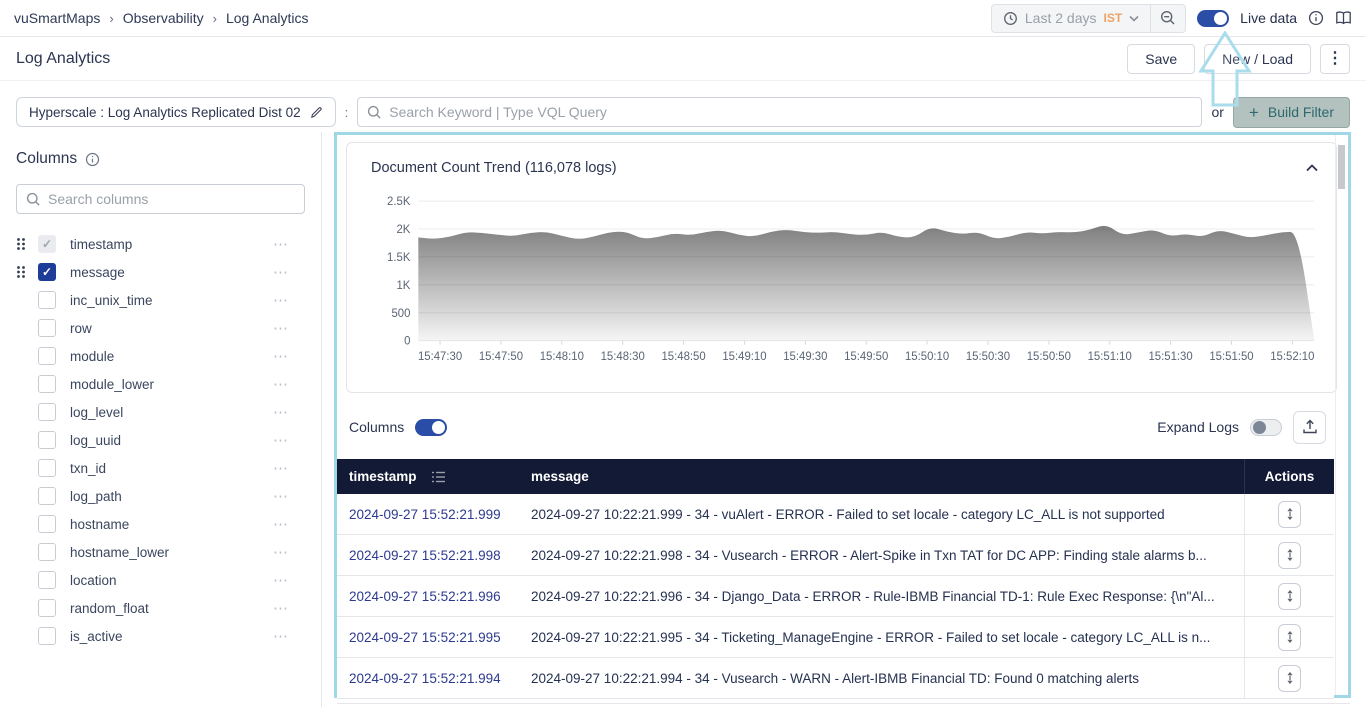 The height and width of the screenshot is (707, 1366). Describe the element at coordinates (427, 678) in the screenshot. I see `log-timestamp-cell: 2024-09-27 15:52:21.994` at that location.